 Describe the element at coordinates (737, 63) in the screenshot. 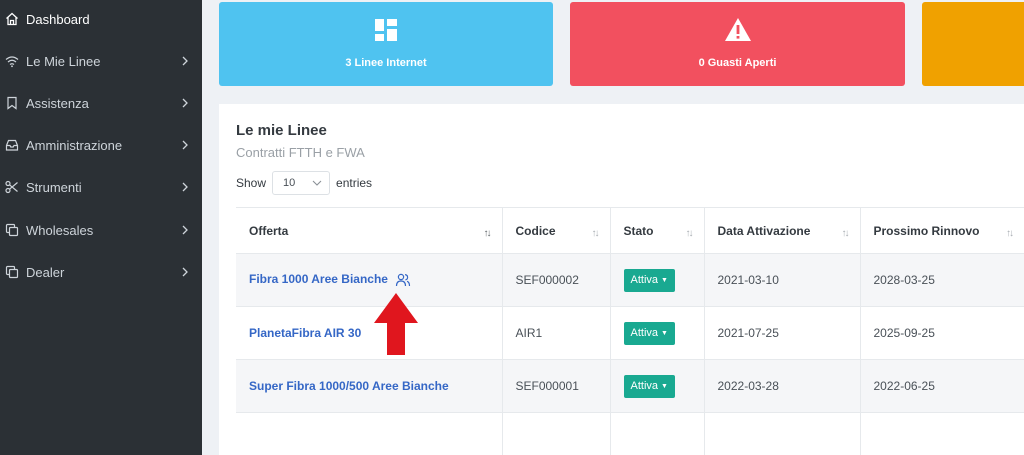

I see `stat-card-label: 0 Guasti Aperti` at that location.